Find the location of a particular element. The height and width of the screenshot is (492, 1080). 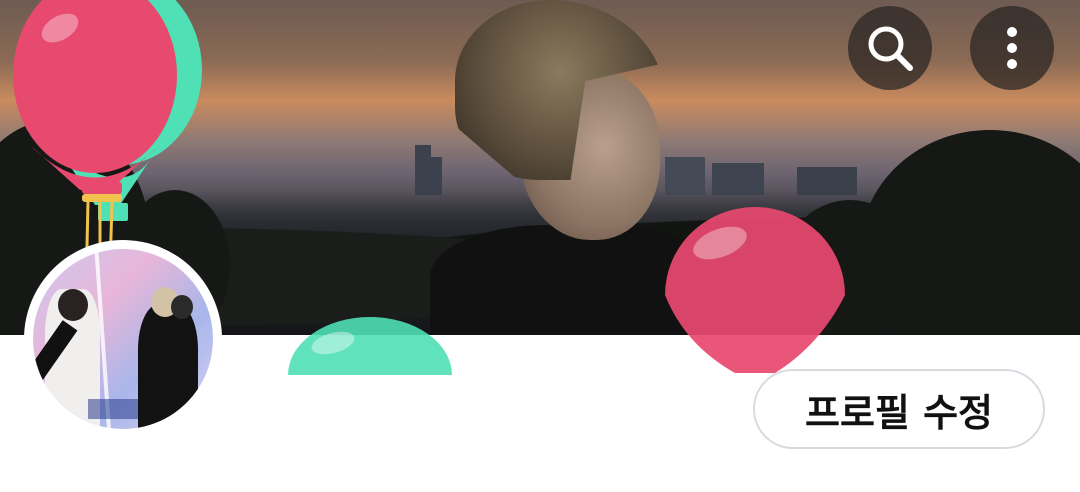

edit-profile-button: 프로필 수정 is located at coordinates (899, 409).